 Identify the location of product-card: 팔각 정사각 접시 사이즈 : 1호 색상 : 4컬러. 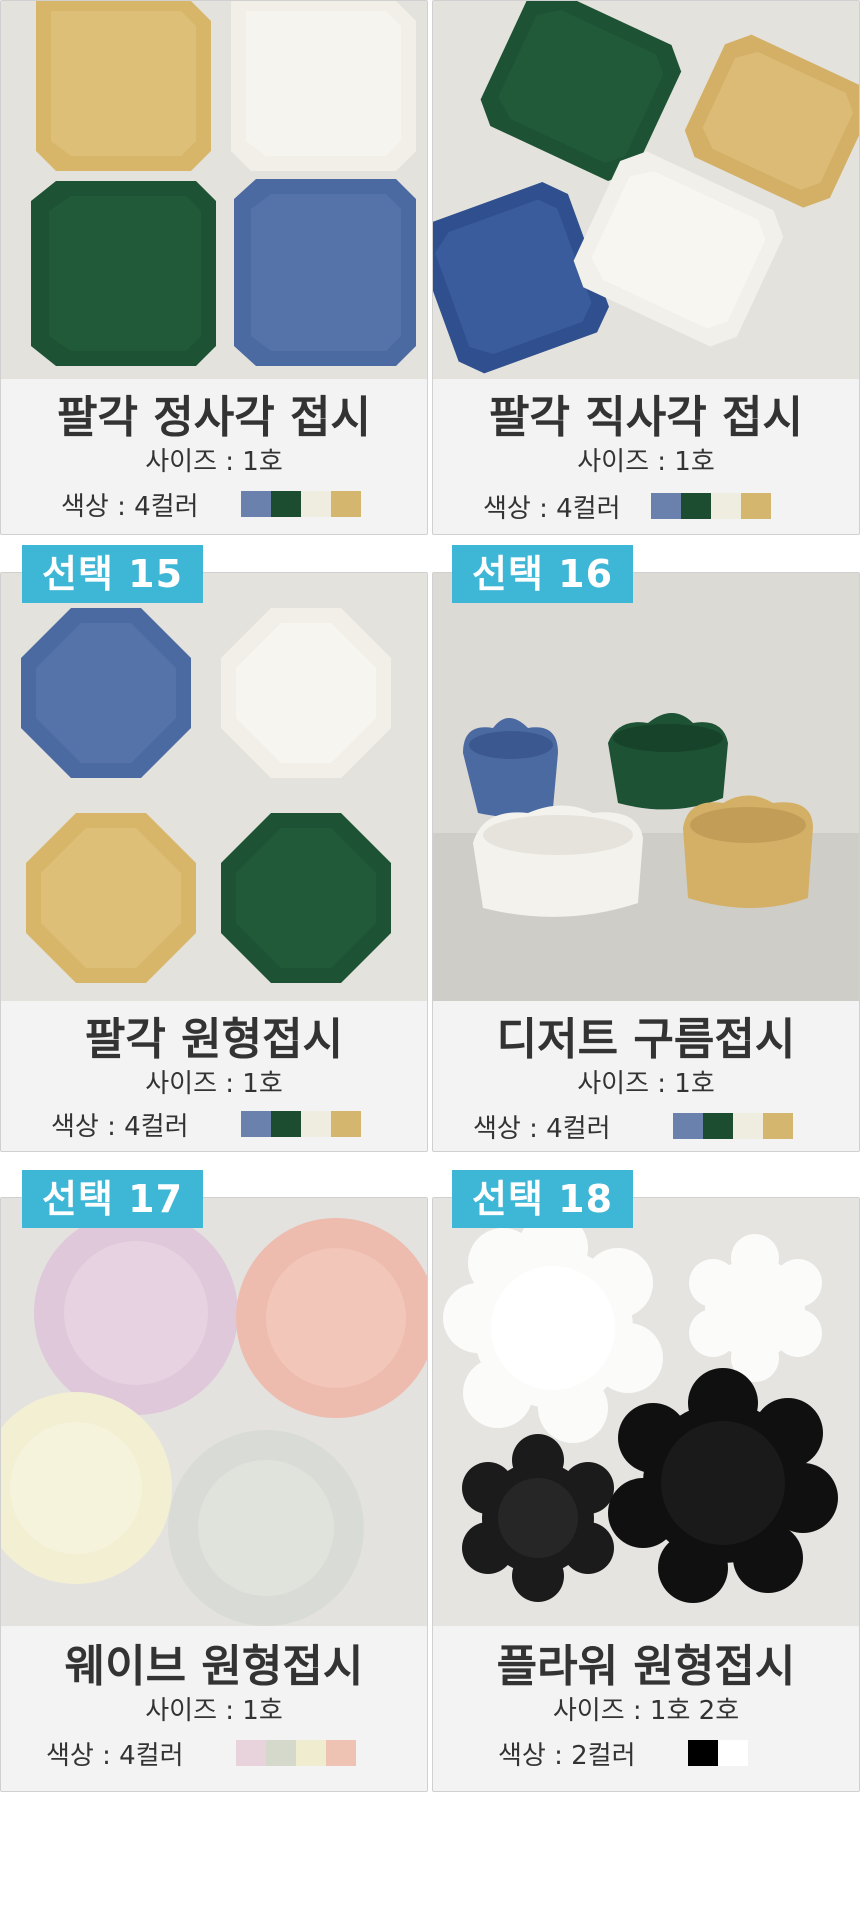
(214, 267).